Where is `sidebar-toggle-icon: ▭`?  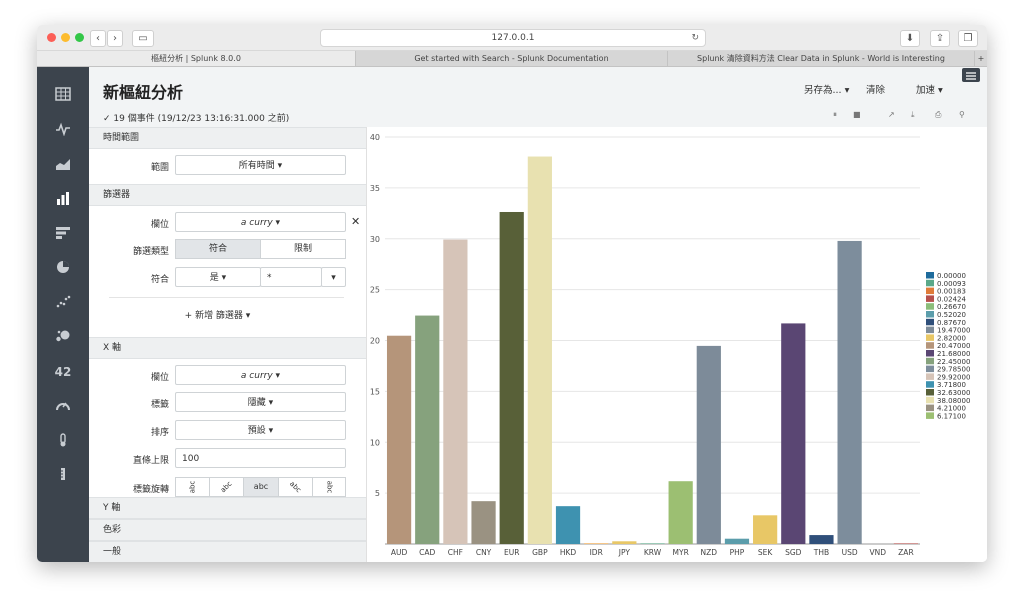 sidebar-toggle-icon: ▭ is located at coordinates (143, 38).